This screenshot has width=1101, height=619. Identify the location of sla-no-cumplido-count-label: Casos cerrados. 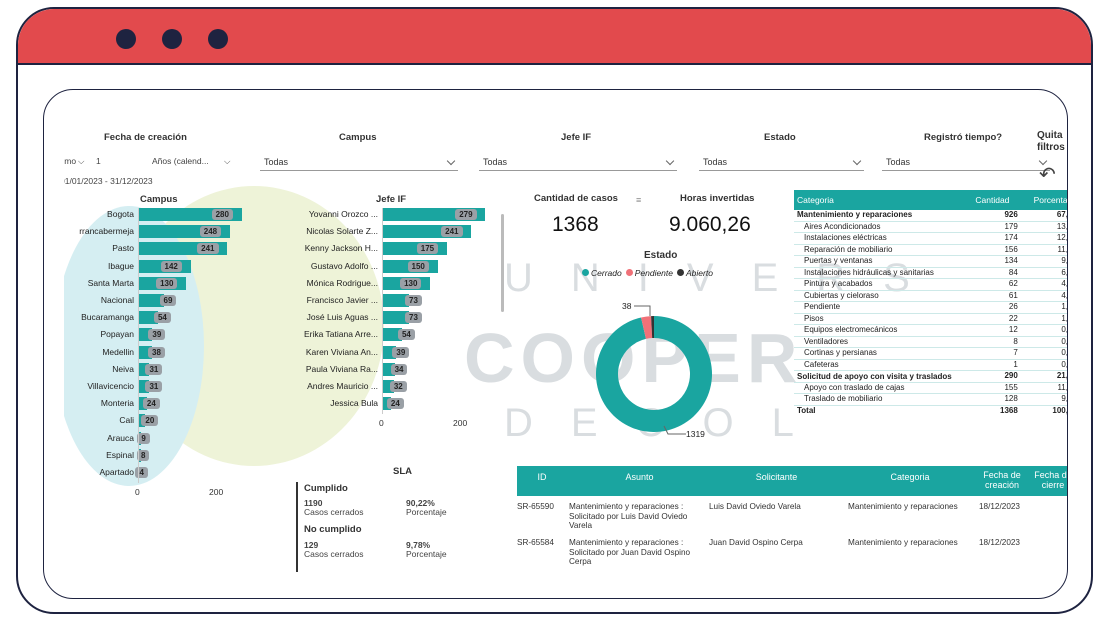
(334, 554).